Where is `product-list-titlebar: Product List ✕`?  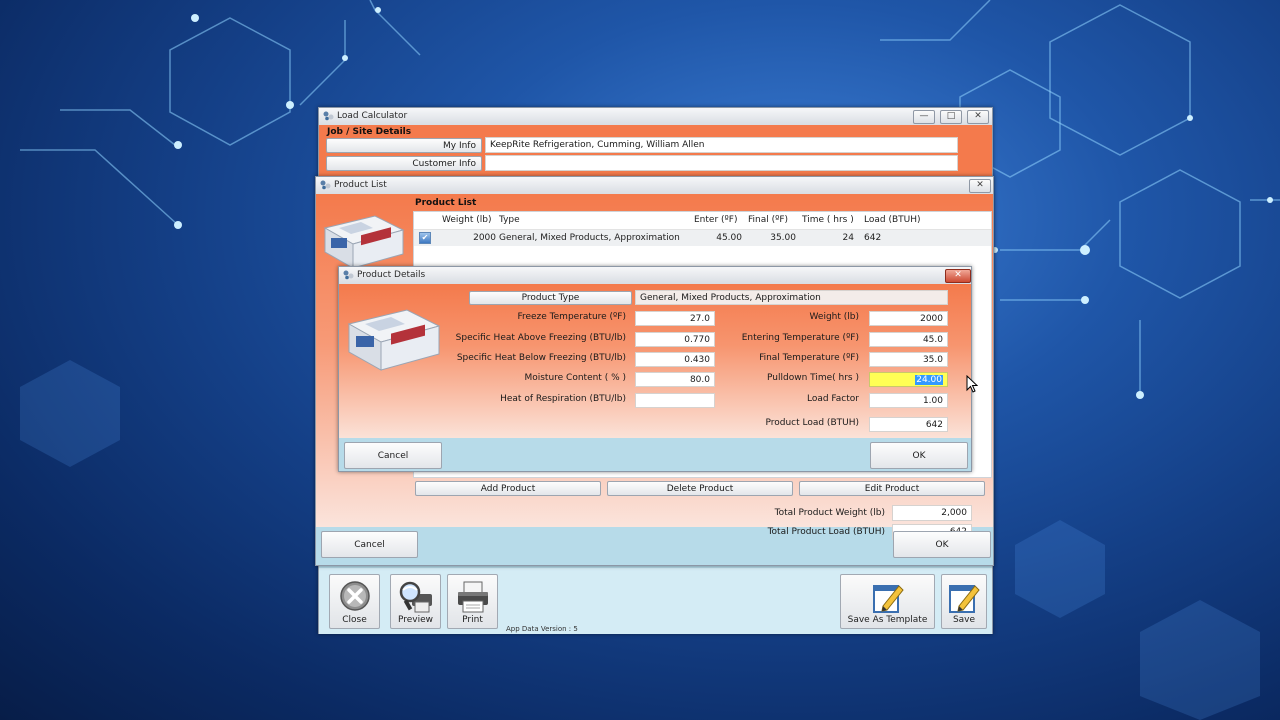
product-list-titlebar: Product List ✕ is located at coordinates (654, 186).